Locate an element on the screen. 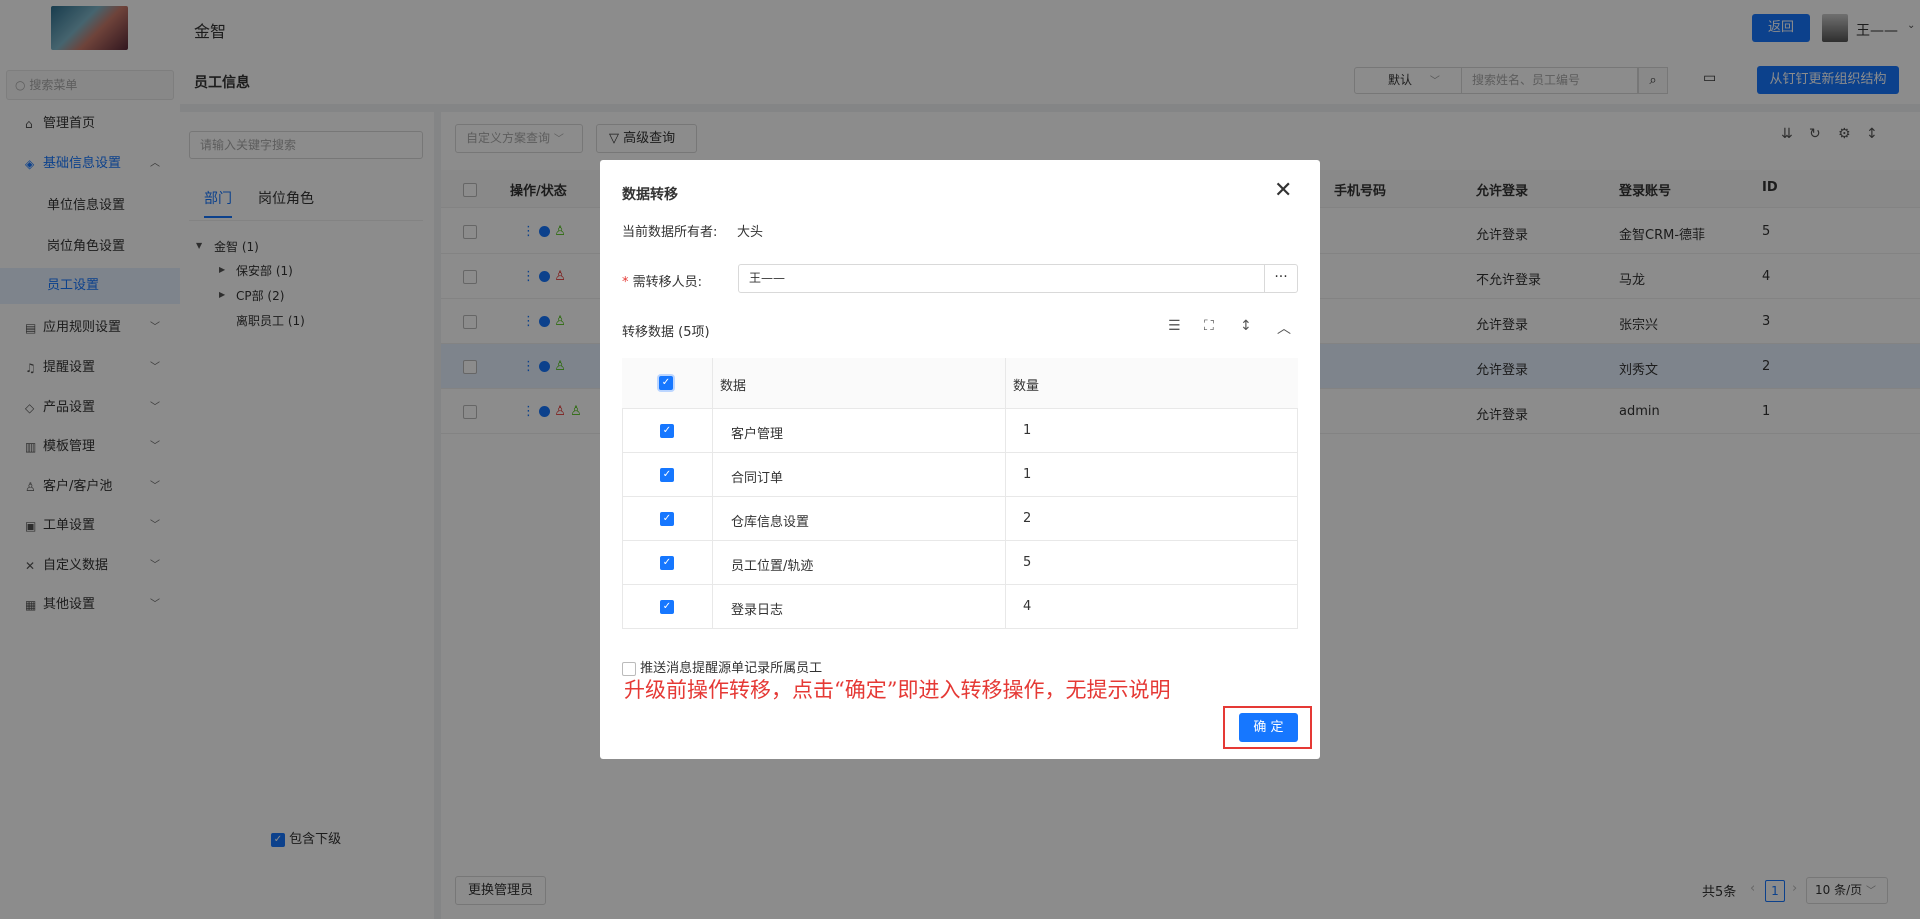 The width and height of the screenshot is (1920, 919). close-icon: ✕ is located at coordinates (1283, 190).